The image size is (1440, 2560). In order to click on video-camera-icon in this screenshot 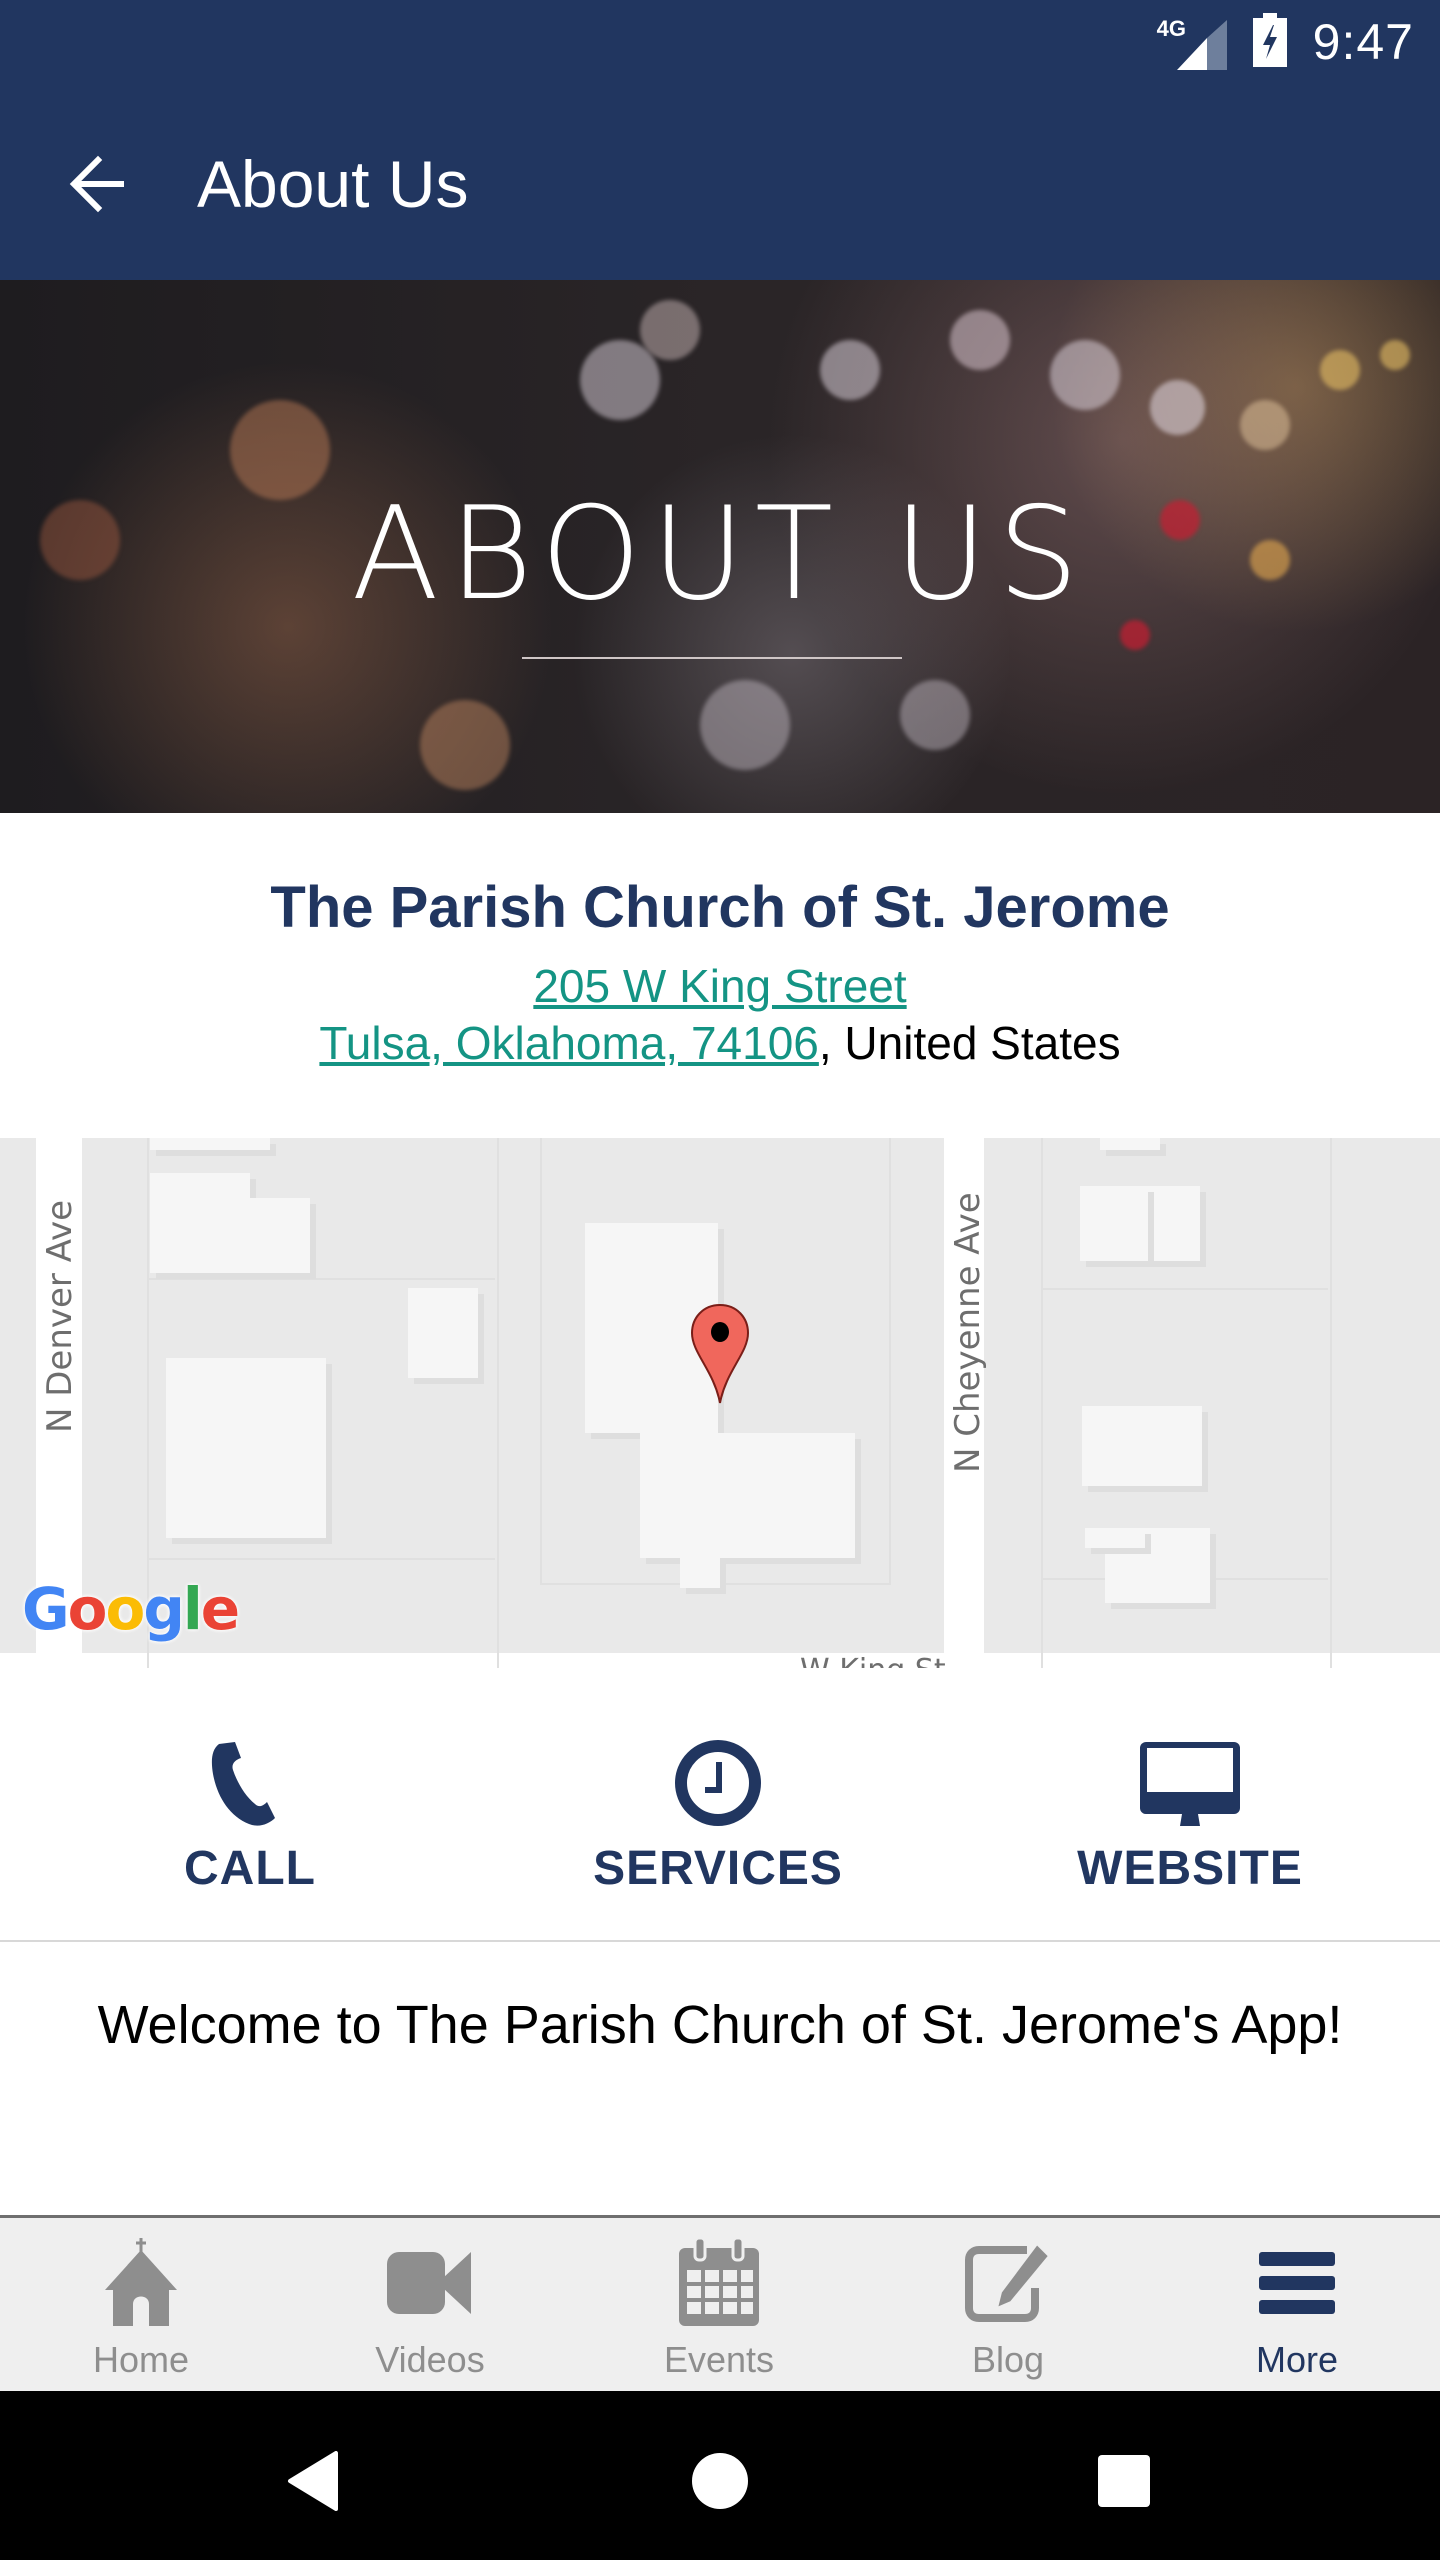, I will do `click(429, 2283)`.